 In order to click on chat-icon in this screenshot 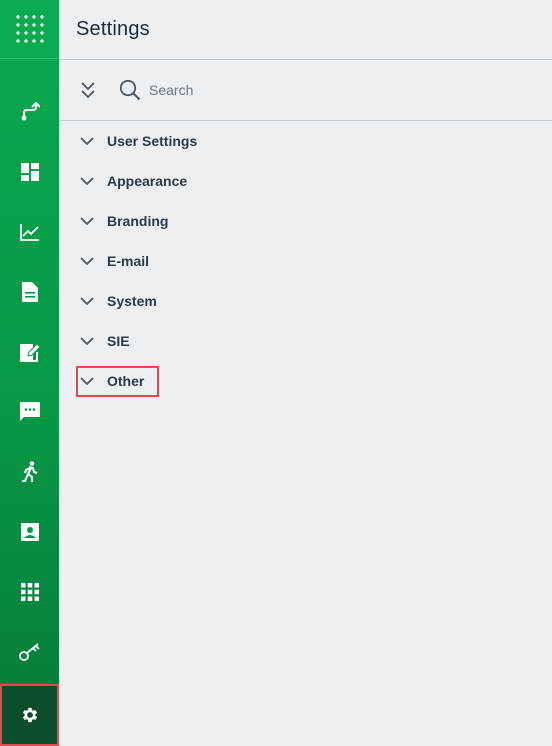, I will do `click(29, 411)`.